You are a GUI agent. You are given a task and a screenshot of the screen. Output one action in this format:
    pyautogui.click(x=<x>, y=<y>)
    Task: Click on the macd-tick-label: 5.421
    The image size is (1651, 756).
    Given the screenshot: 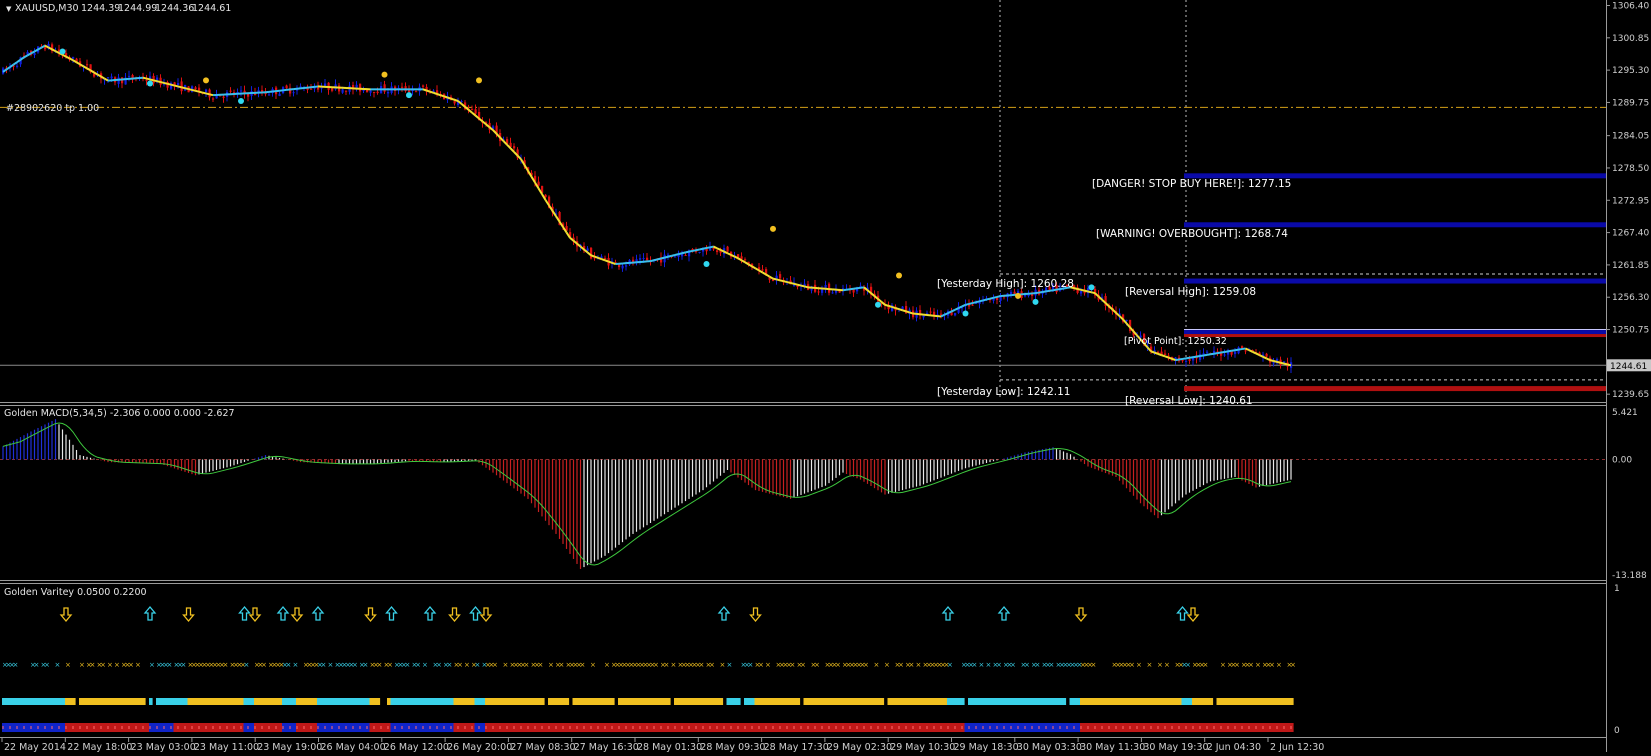 What is the action you would take?
    pyautogui.click(x=1625, y=413)
    